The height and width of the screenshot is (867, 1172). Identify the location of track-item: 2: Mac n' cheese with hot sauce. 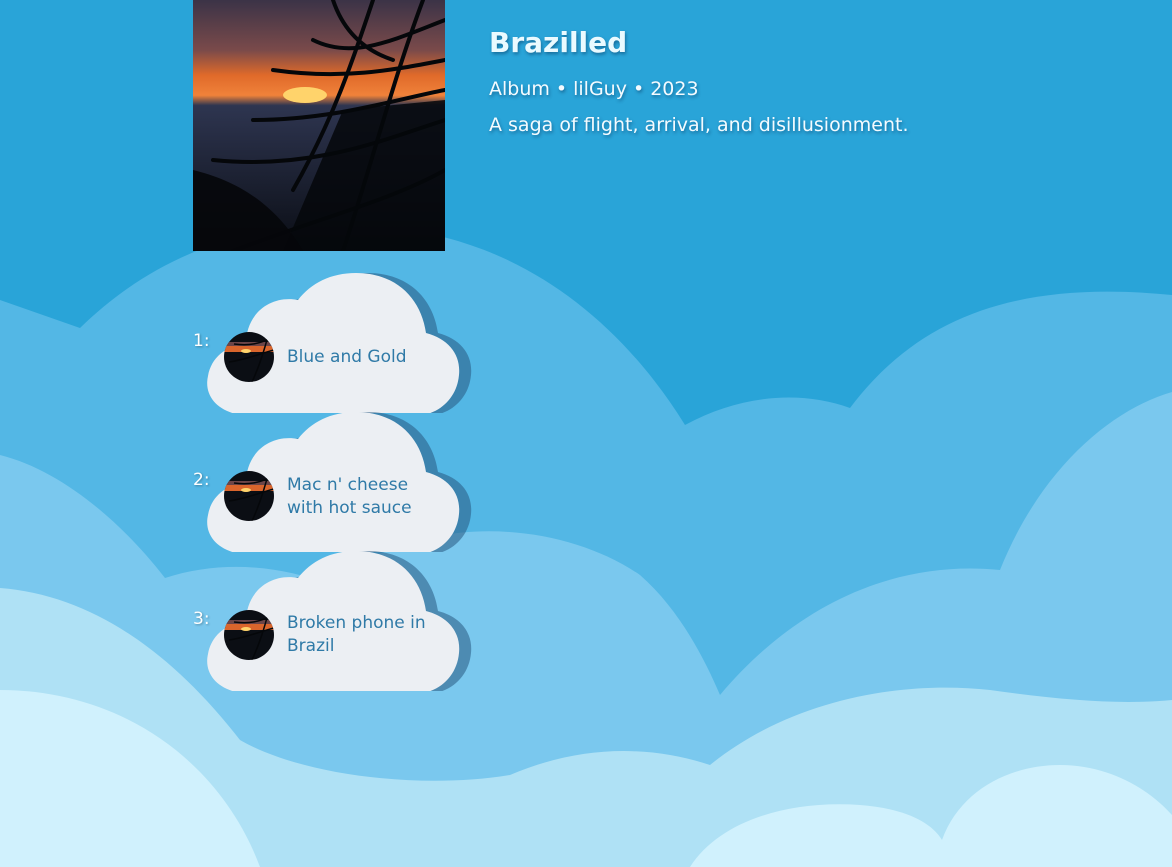
(338, 482).